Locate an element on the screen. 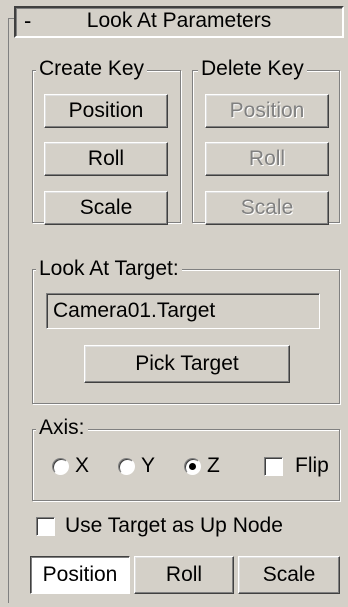 This screenshot has height=607, width=348. delete-key-label: Delete Key is located at coordinates (252, 69).